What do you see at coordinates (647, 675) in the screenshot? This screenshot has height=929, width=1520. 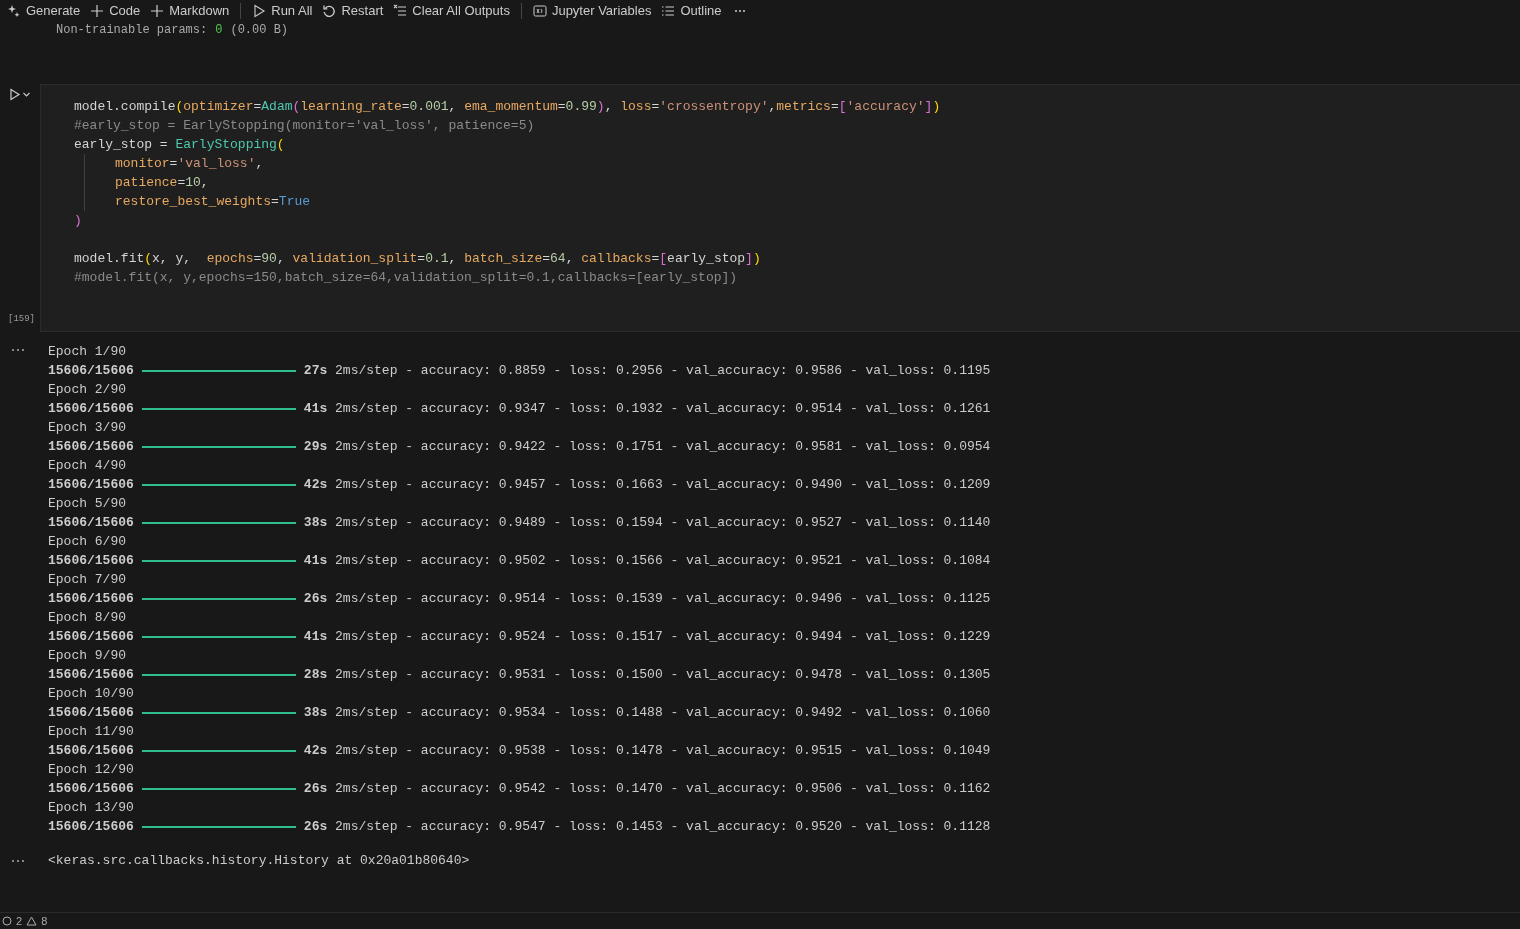 I see `training-stats: 28s 2ms/step - accuracy: 0.9531 - loss: 0.1500 - val_accuracy: 0.9478 - val_loss: 0.1305` at bounding box center [647, 675].